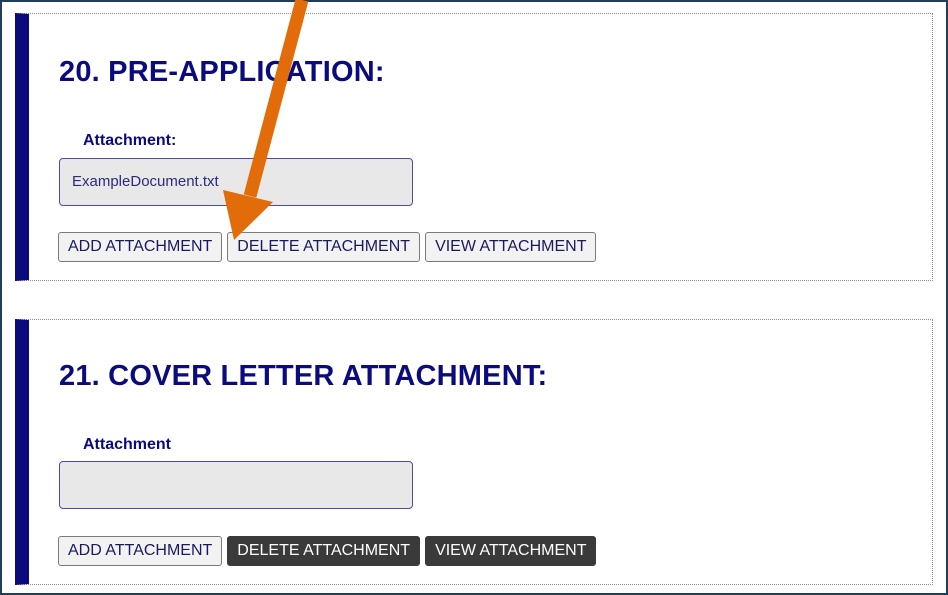  Describe the element at coordinates (127, 444) in the screenshot. I see `attachment-label: Attachment` at that location.